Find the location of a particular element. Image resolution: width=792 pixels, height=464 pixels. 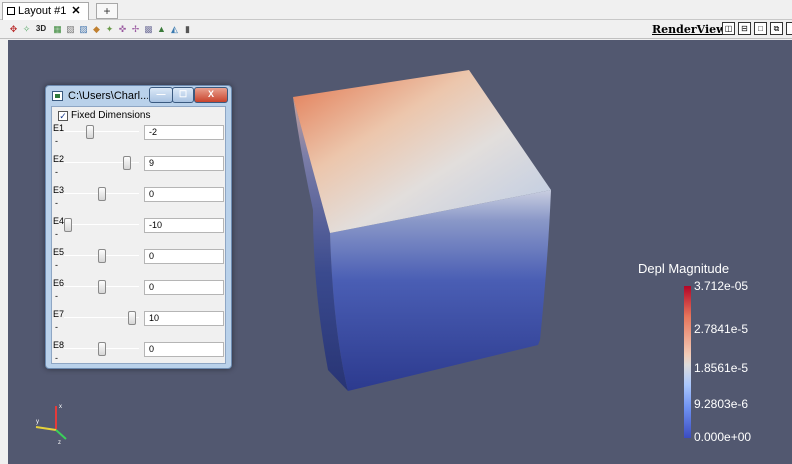

fixed-dimensions-row: ✓ Fixed Dimensions is located at coordinates (104, 115).